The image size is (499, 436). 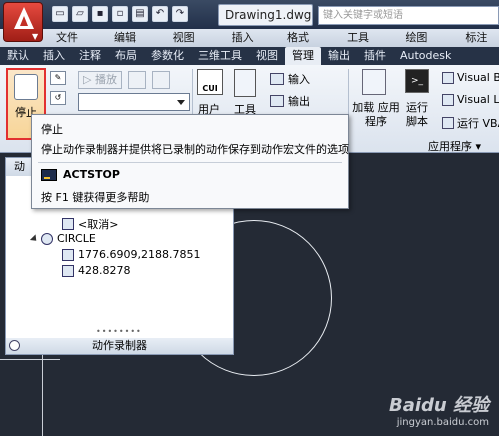 What do you see at coordinates (482, 45) in the screenshot?
I see `menu-dimension: 标注(N)` at bounding box center [482, 45].